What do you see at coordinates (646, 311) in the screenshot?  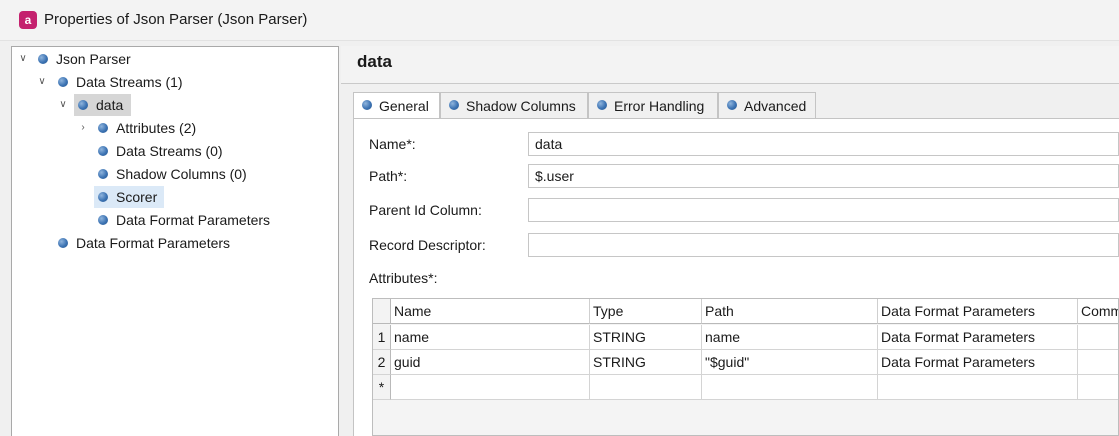 I see `column-header-type: Type` at bounding box center [646, 311].